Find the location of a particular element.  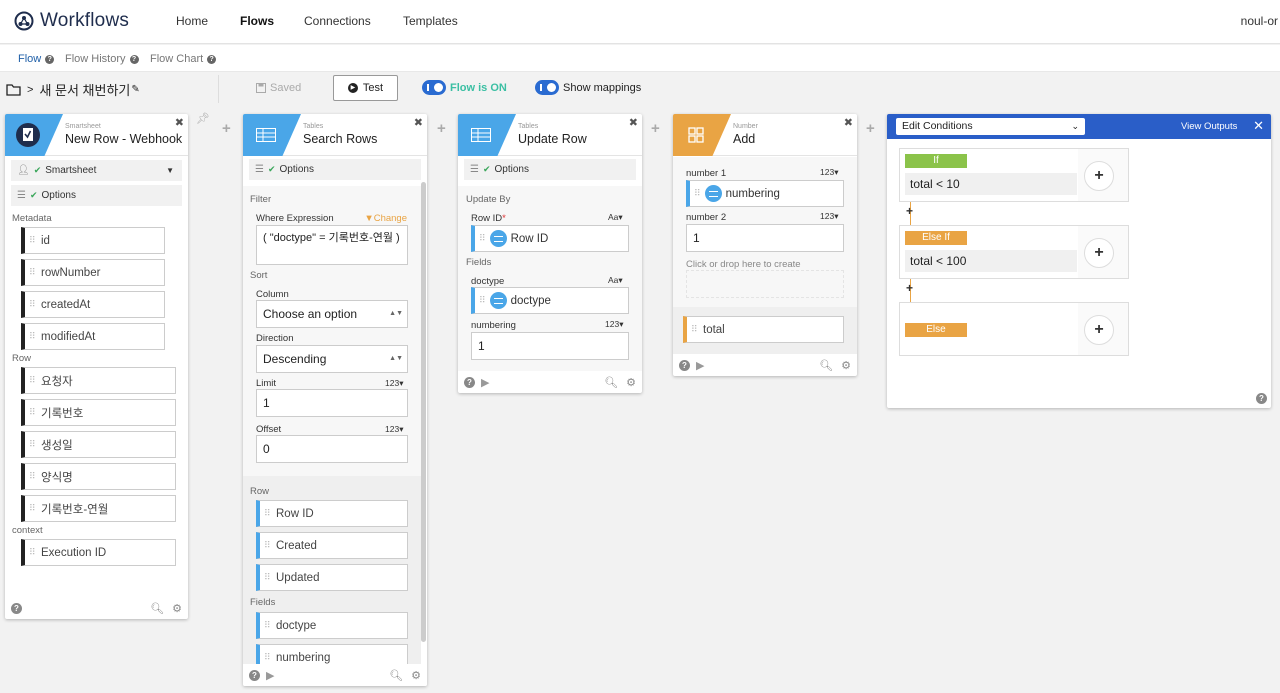

brand-logo: Workflows is located at coordinates (71, 21).